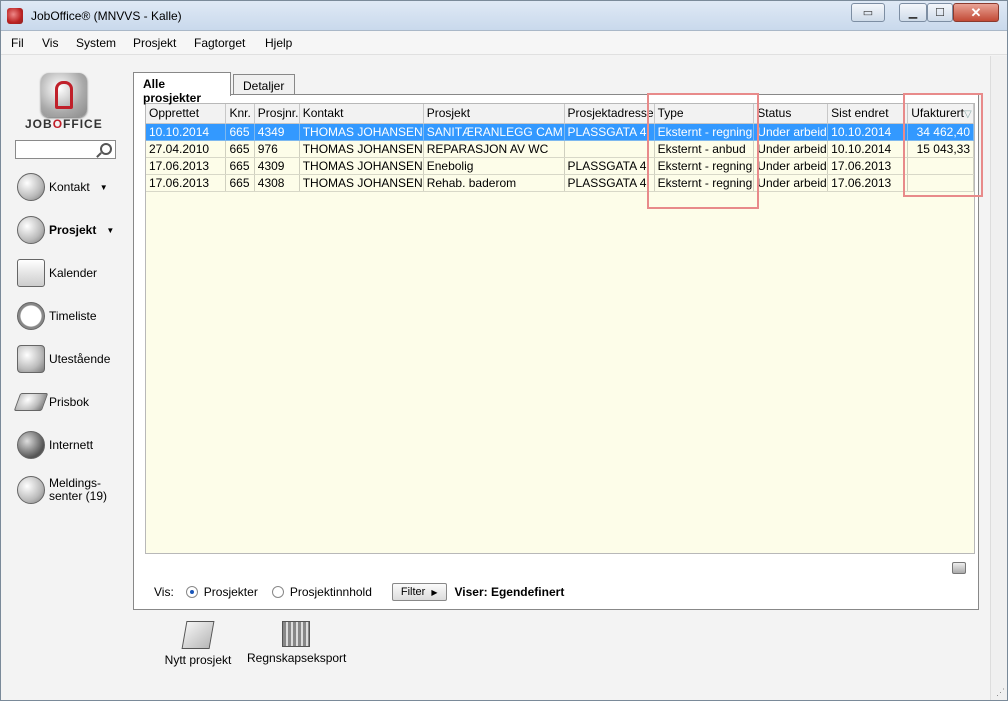 This screenshot has height=701, width=1008. What do you see at coordinates (31, 316) in the screenshot?
I see `clock-icon` at bounding box center [31, 316].